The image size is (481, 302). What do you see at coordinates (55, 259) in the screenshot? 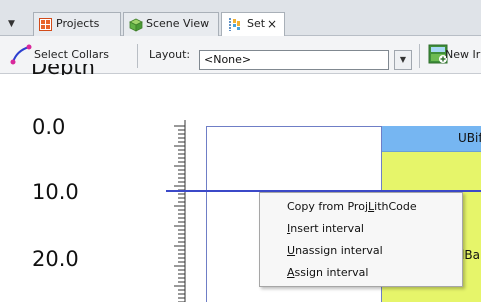
I see `depth-label: 20.0` at bounding box center [55, 259].